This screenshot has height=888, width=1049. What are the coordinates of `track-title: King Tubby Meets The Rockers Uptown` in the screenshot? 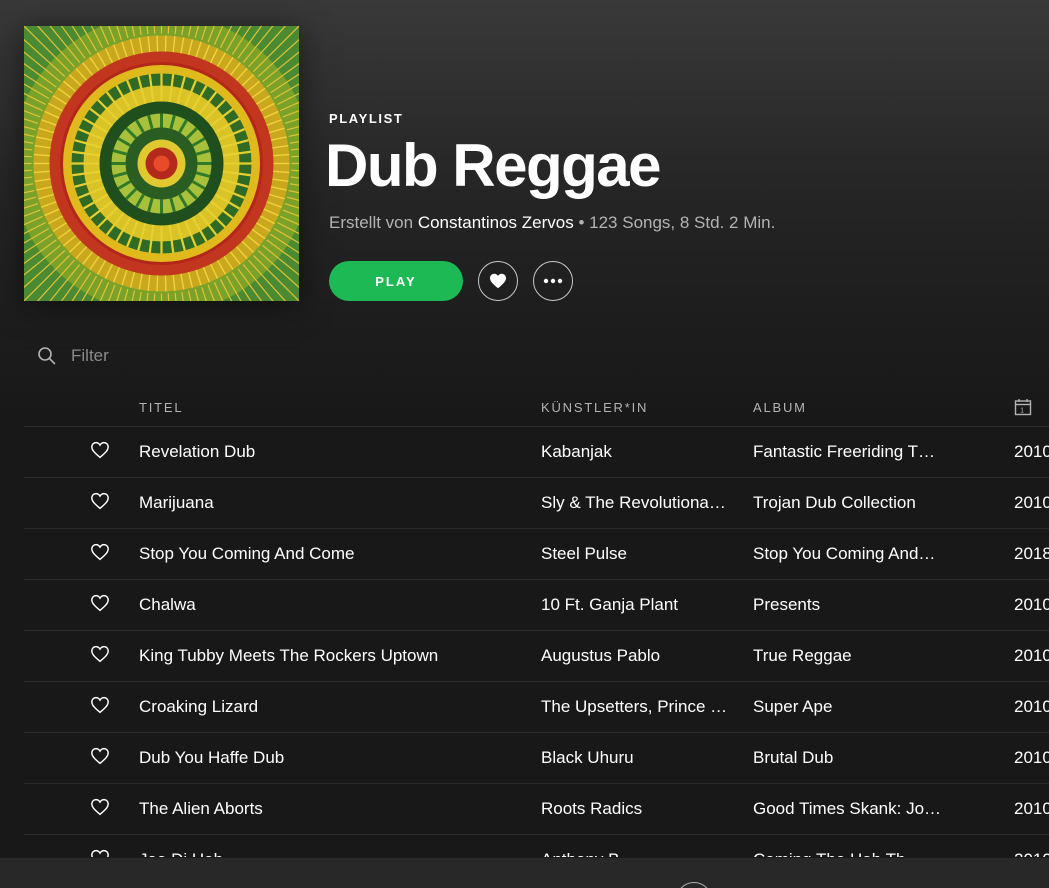 It's located at (289, 655).